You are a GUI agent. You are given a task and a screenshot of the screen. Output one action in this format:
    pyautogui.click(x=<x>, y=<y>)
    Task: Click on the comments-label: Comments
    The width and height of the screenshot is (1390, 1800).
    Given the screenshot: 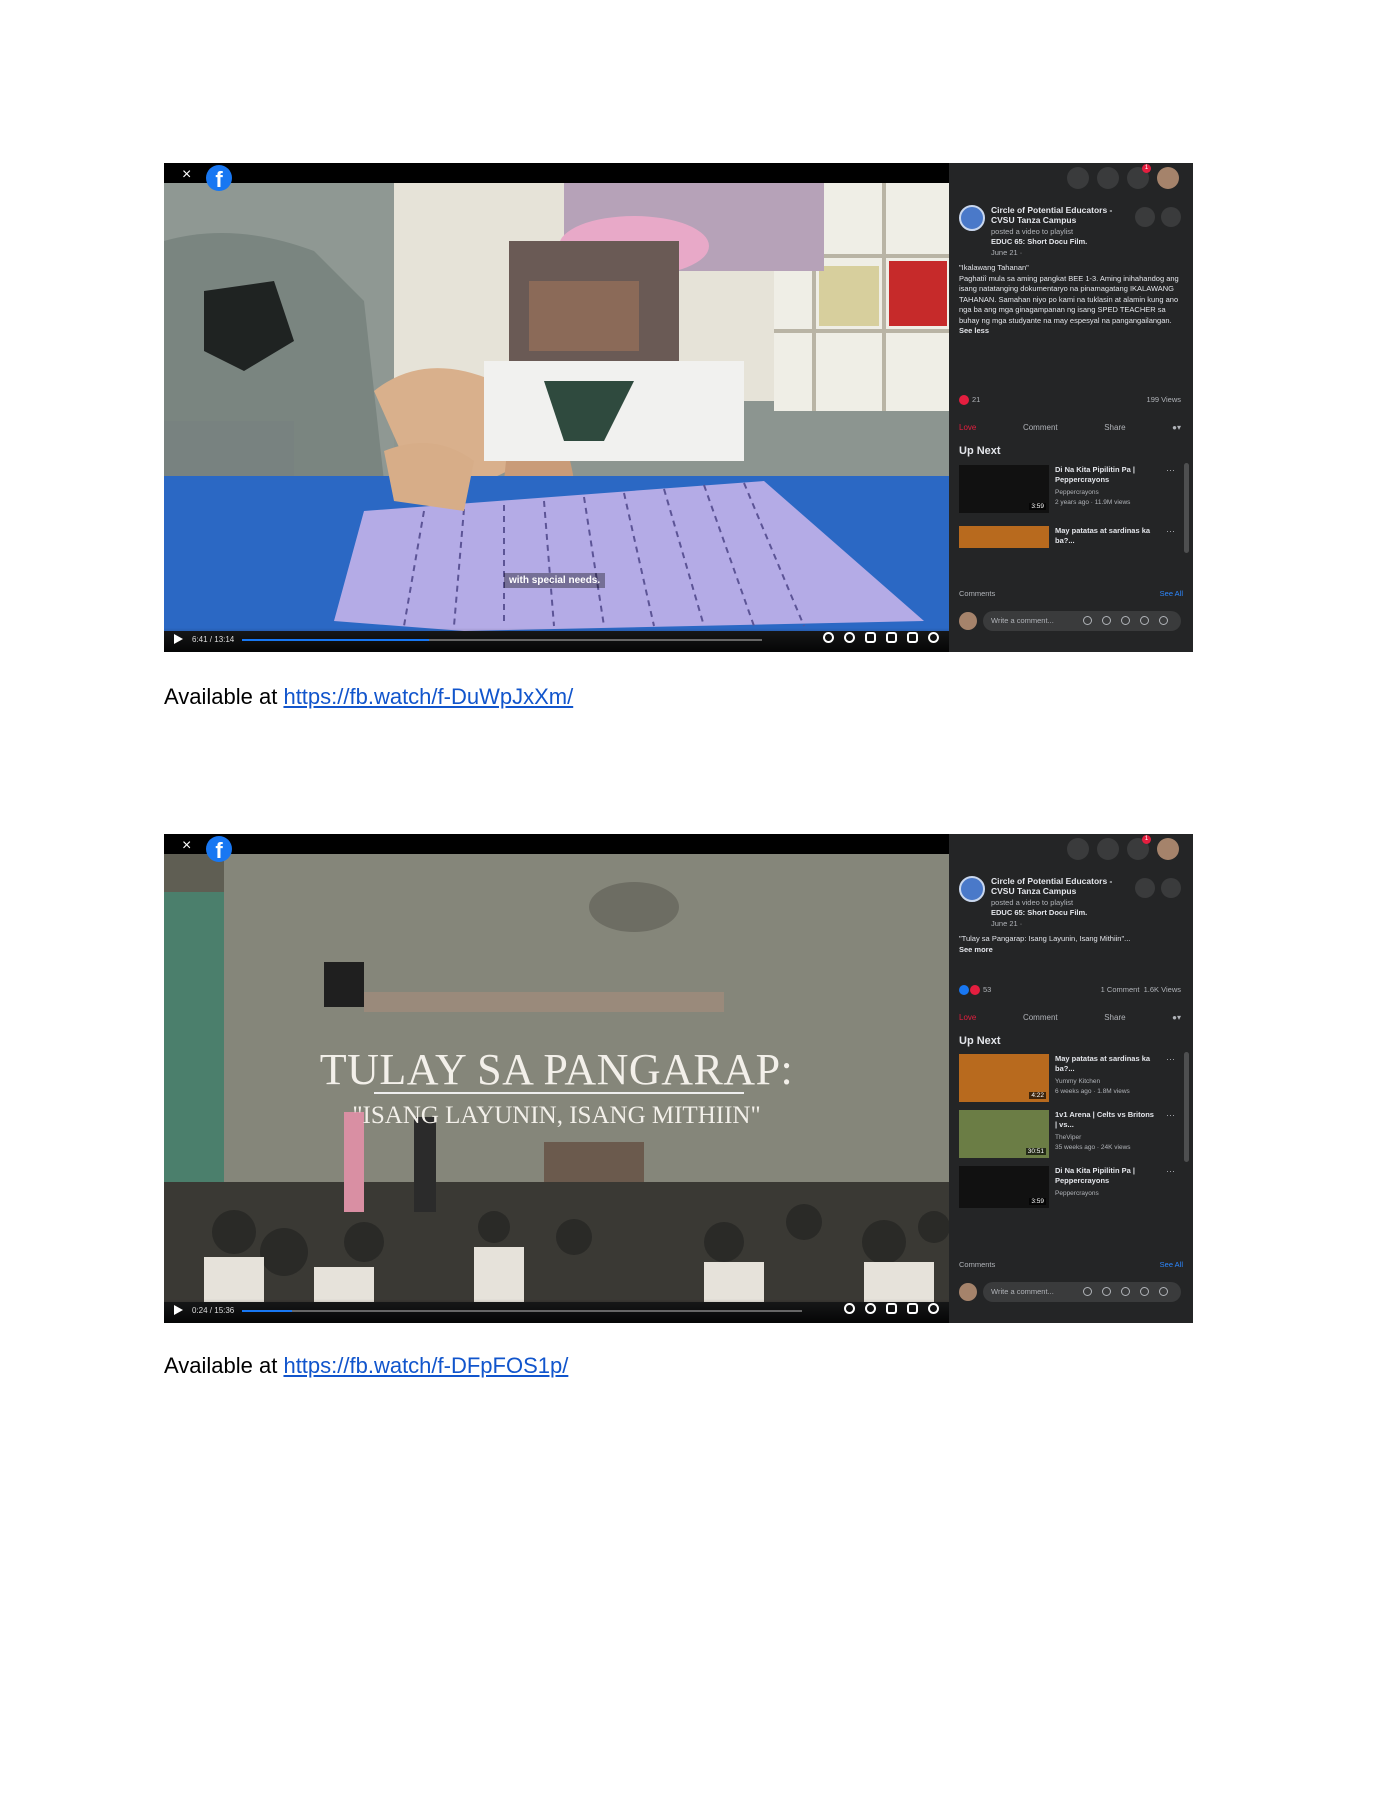 What is the action you would take?
    pyautogui.click(x=977, y=593)
    